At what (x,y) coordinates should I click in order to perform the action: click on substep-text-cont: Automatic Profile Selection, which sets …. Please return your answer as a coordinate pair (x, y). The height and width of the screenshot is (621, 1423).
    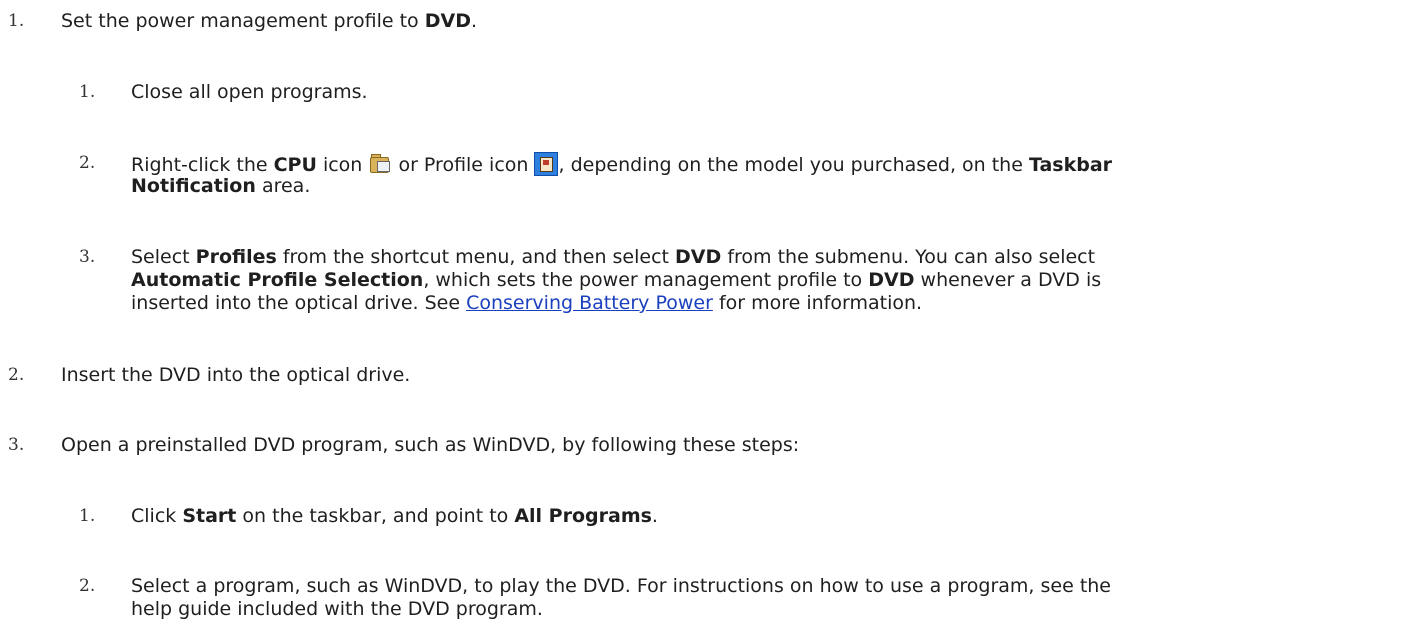
    Looking at the image, I should click on (616, 280).